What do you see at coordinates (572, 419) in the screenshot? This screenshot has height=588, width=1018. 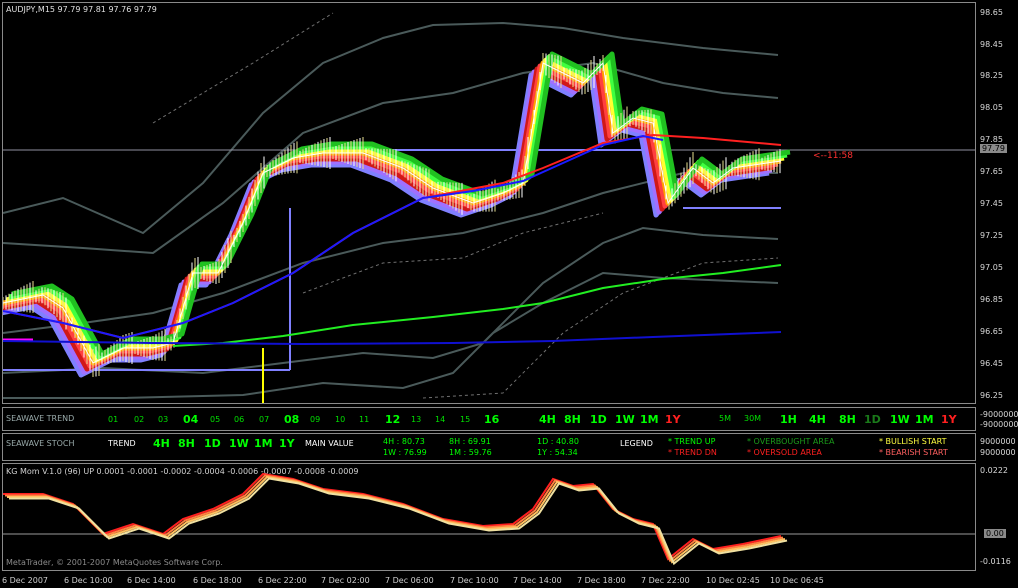 I see `trend-tf-8h: 8H` at bounding box center [572, 419].